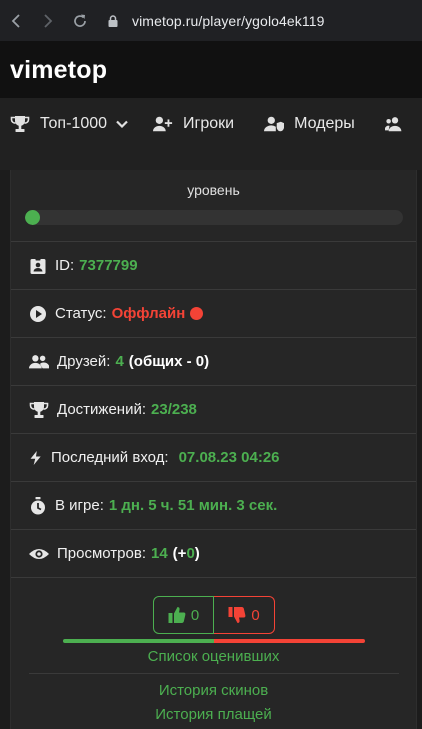  What do you see at coordinates (255, 615) in the screenshot?
I see `dislikes-count: 0` at bounding box center [255, 615].